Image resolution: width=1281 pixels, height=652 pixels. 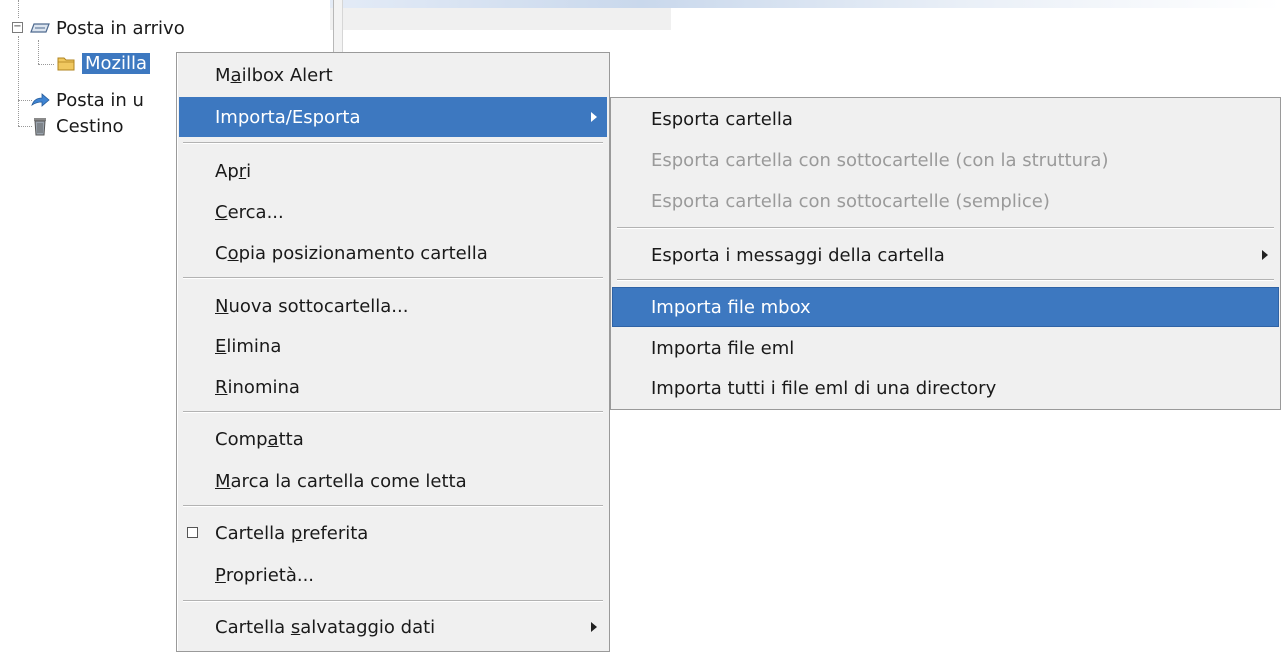 I want to click on tree-item-label: Mozilla, so click(x=116, y=63).